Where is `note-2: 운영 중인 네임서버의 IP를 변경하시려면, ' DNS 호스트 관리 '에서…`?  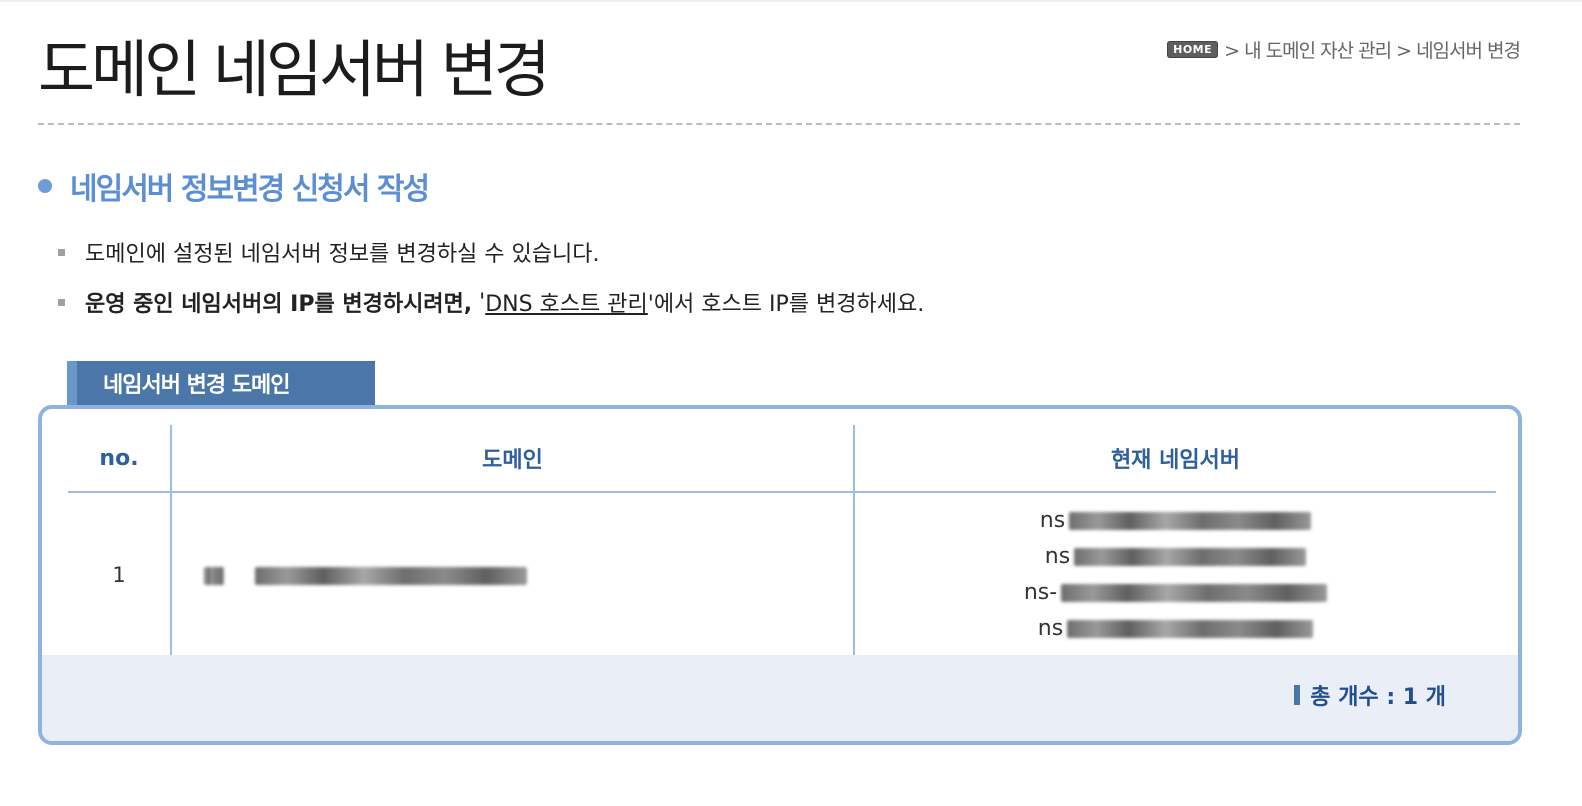 note-2: 운영 중인 네임서버의 IP를 변경하시려면, ' DNS 호스트 관리 '에서… is located at coordinates (491, 302).